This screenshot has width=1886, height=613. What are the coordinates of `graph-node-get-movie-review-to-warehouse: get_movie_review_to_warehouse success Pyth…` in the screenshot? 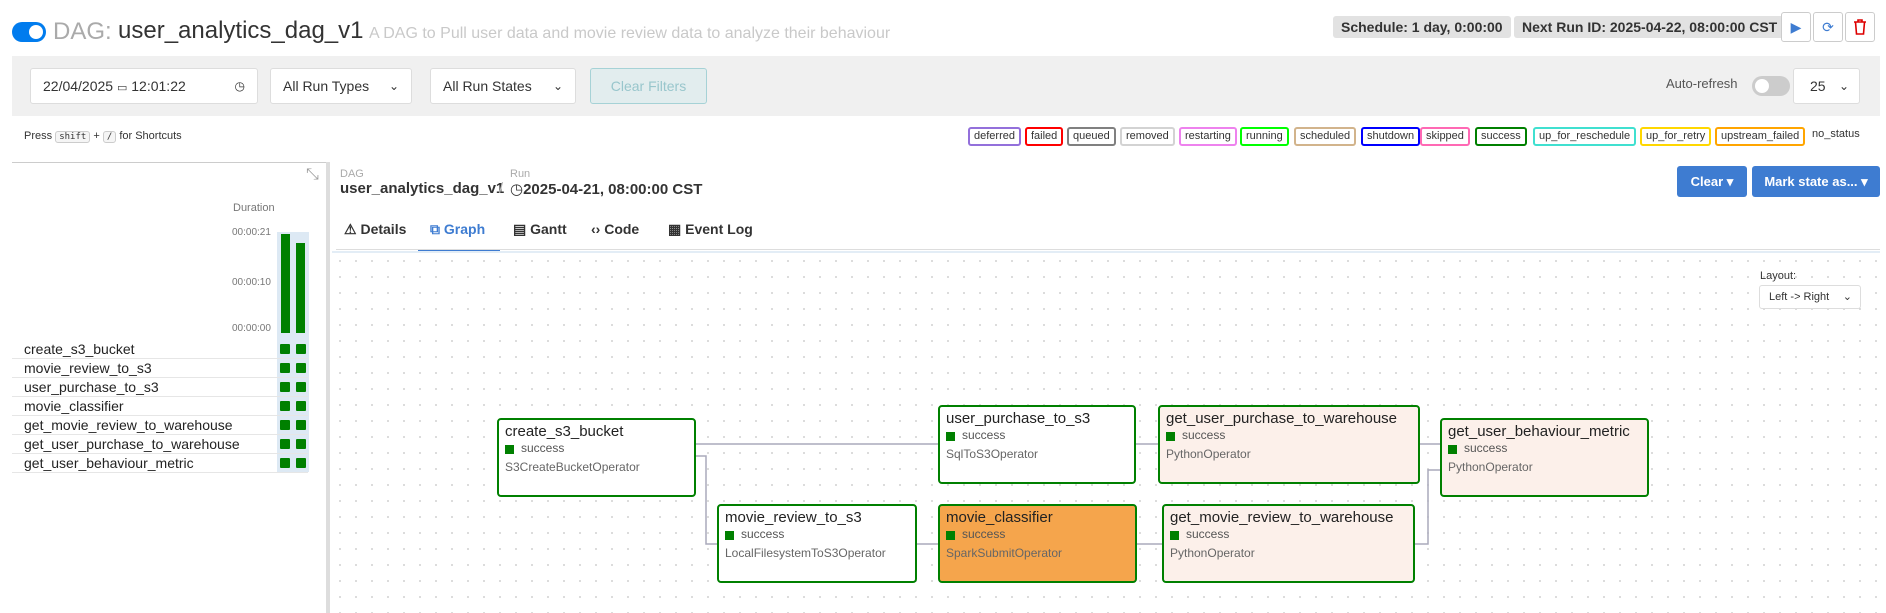 It's located at (1288, 543).